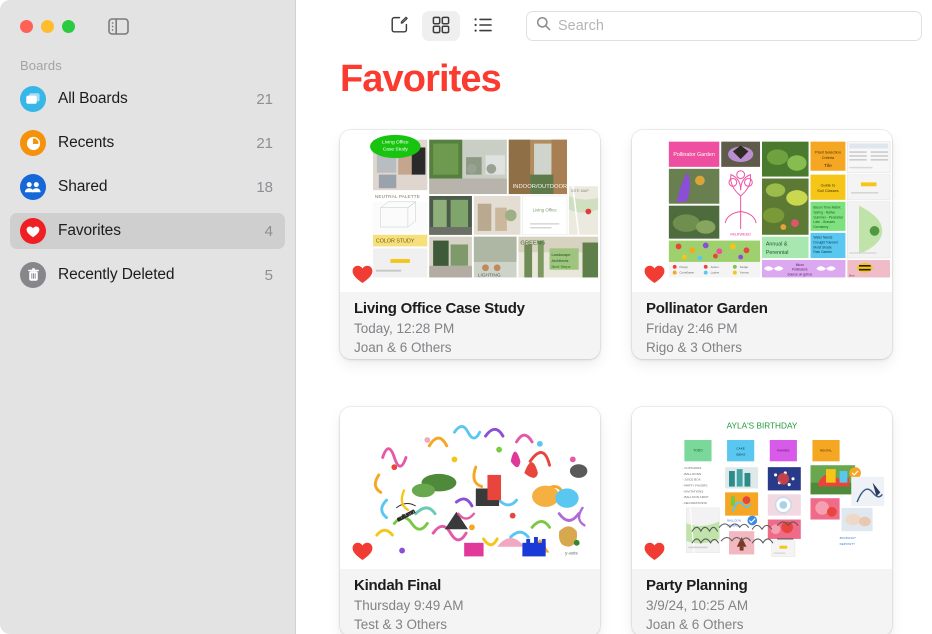  I want to click on svg-text: FAVORS, so click(783, 450).